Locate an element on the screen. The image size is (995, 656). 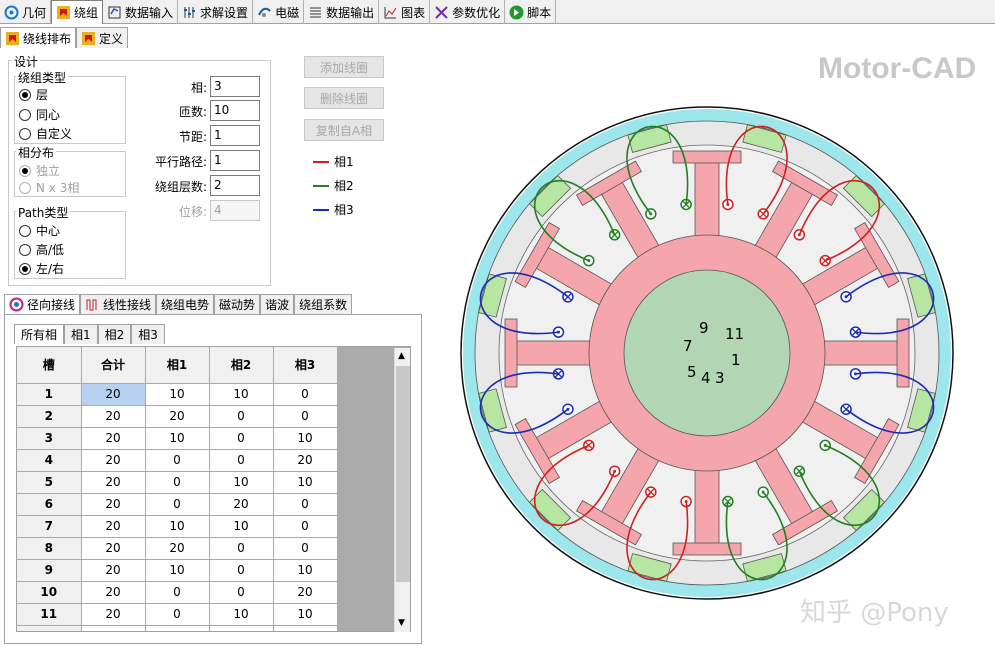
subtab-winding-layout: 绕线排布 is located at coordinates (38, 37).